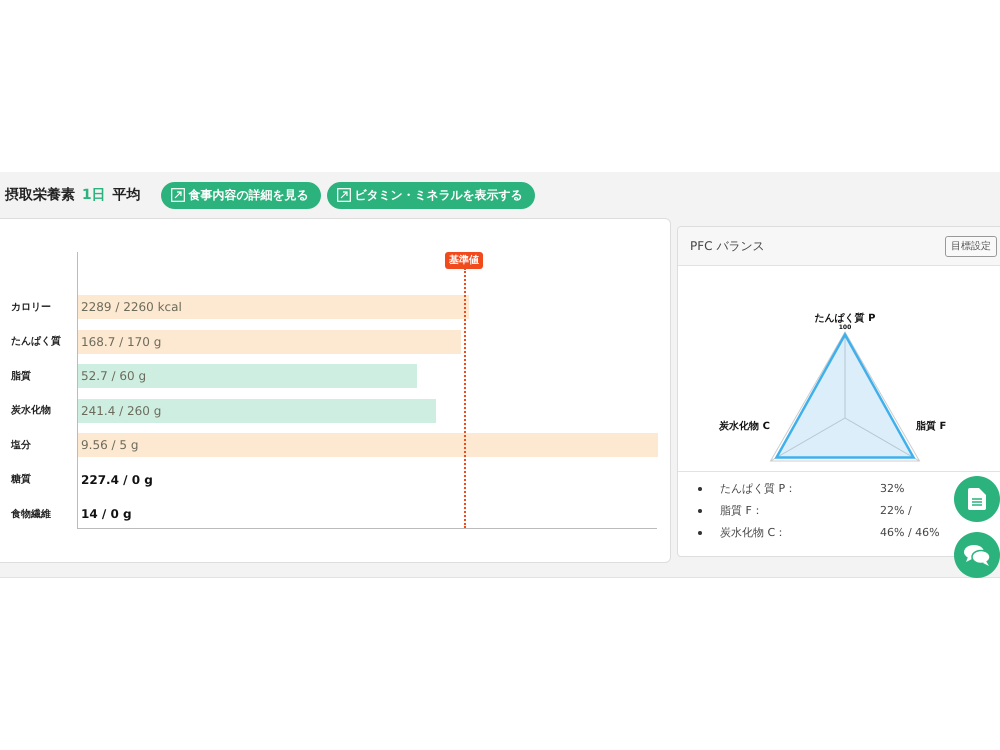  Describe the element at coordinates (31, 307) in the screenshot. I see `row-label: カロリー` at that location.